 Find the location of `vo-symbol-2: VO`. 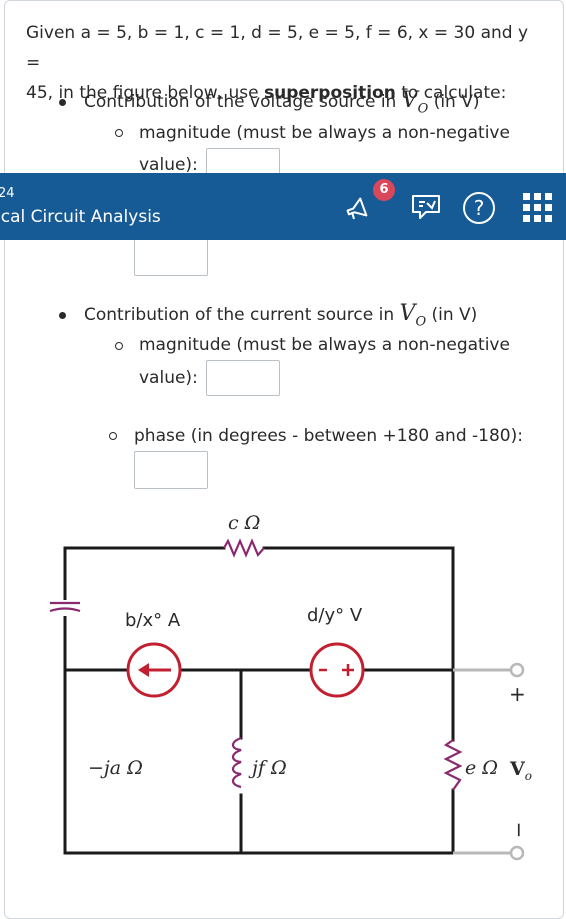

vo-symbol-2: VO is located at coordinates (413, 315).